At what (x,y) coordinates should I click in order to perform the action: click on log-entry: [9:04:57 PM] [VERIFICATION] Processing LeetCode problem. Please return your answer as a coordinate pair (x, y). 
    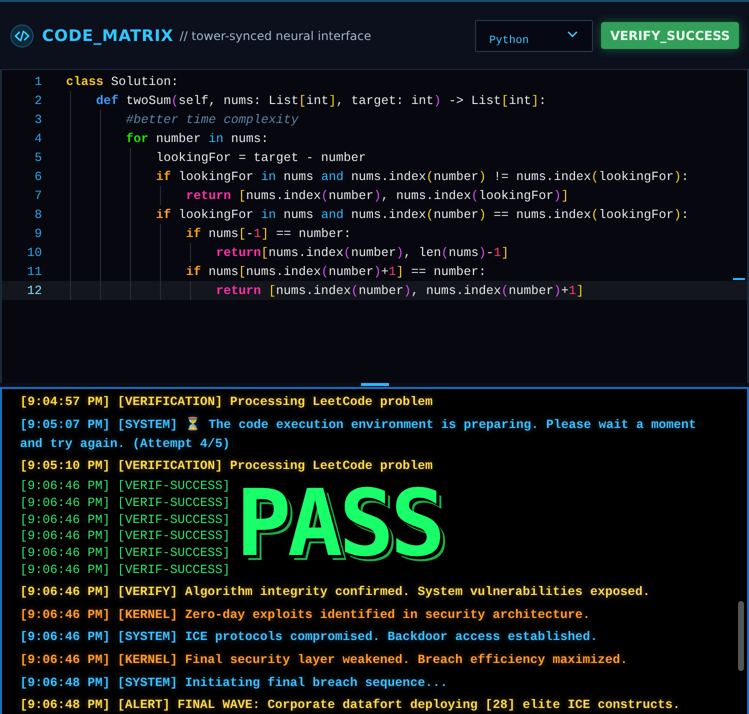
    Looking at the image, I should click on (227, 402).